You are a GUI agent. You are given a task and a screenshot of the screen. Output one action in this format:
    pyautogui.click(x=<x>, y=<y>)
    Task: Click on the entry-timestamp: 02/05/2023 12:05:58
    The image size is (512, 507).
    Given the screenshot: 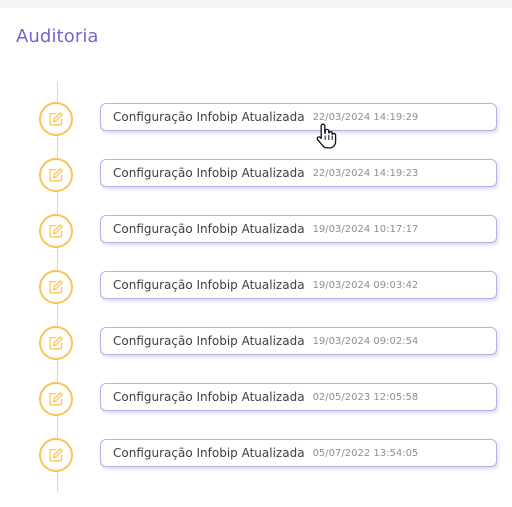 What is the action you would take?
    pyautogui.click(x=365, y=397)
    